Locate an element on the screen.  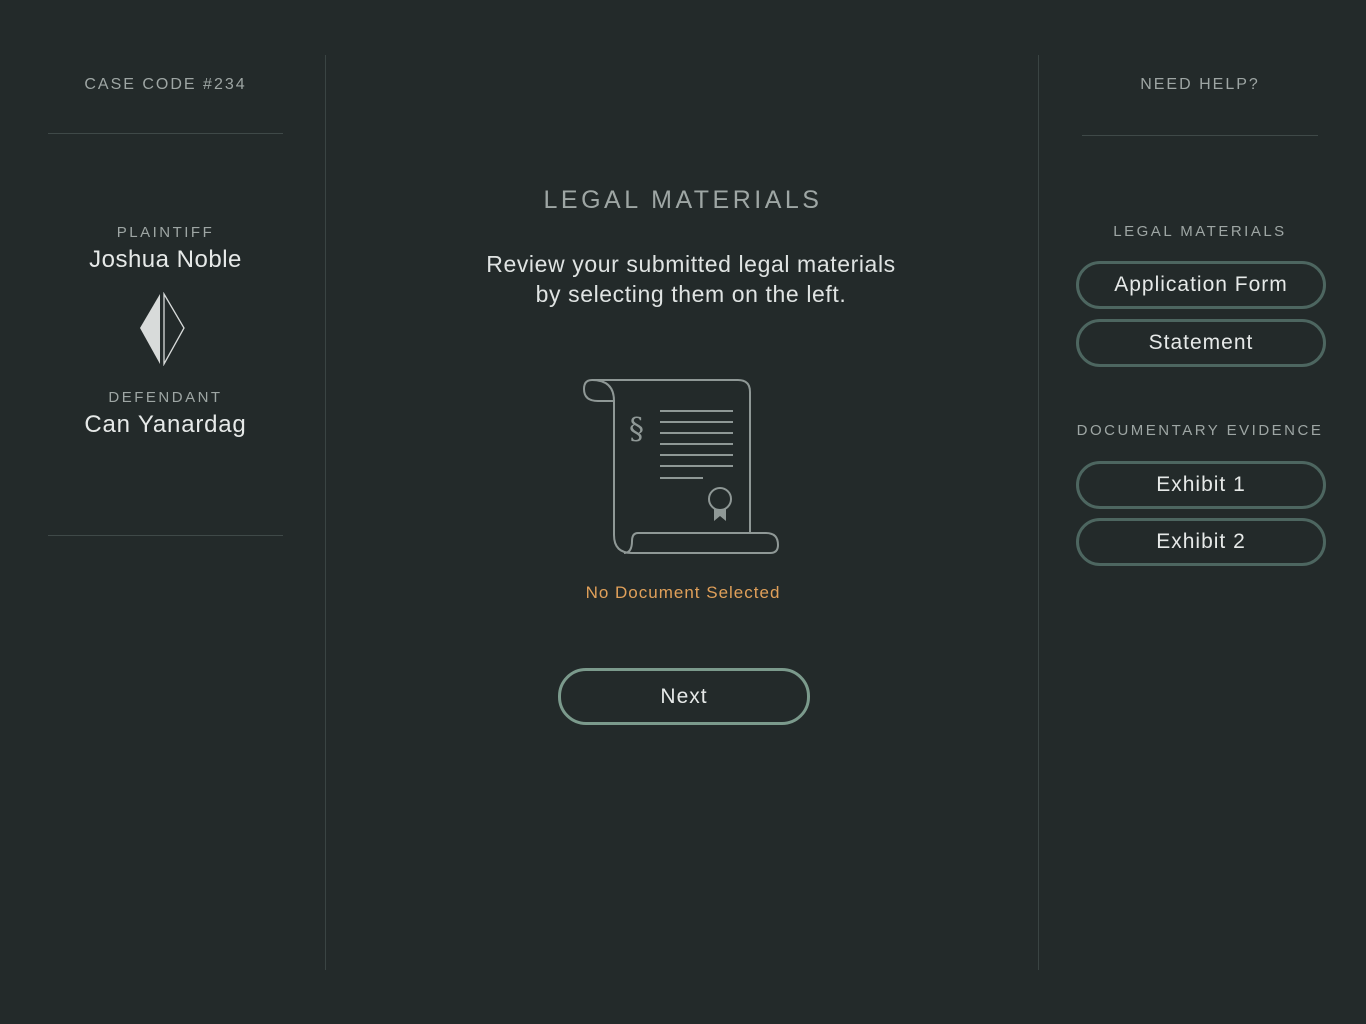
statement-button: Statement is located at coordinates (1201, 343).